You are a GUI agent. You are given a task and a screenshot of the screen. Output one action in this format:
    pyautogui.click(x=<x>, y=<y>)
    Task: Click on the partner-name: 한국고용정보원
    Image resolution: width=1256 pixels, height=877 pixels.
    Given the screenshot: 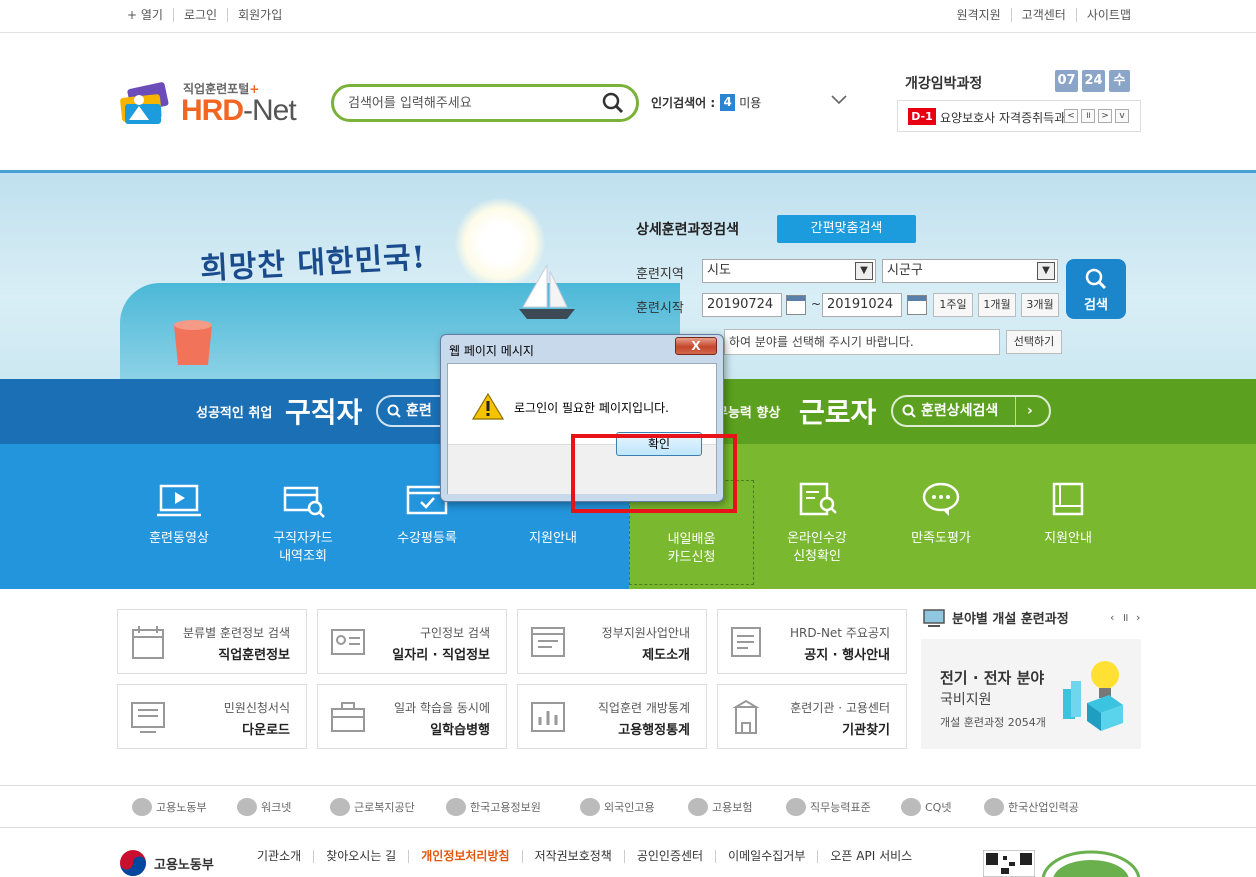 What is the action you would take?
    pyautogui.click(x=505, y=807)
    